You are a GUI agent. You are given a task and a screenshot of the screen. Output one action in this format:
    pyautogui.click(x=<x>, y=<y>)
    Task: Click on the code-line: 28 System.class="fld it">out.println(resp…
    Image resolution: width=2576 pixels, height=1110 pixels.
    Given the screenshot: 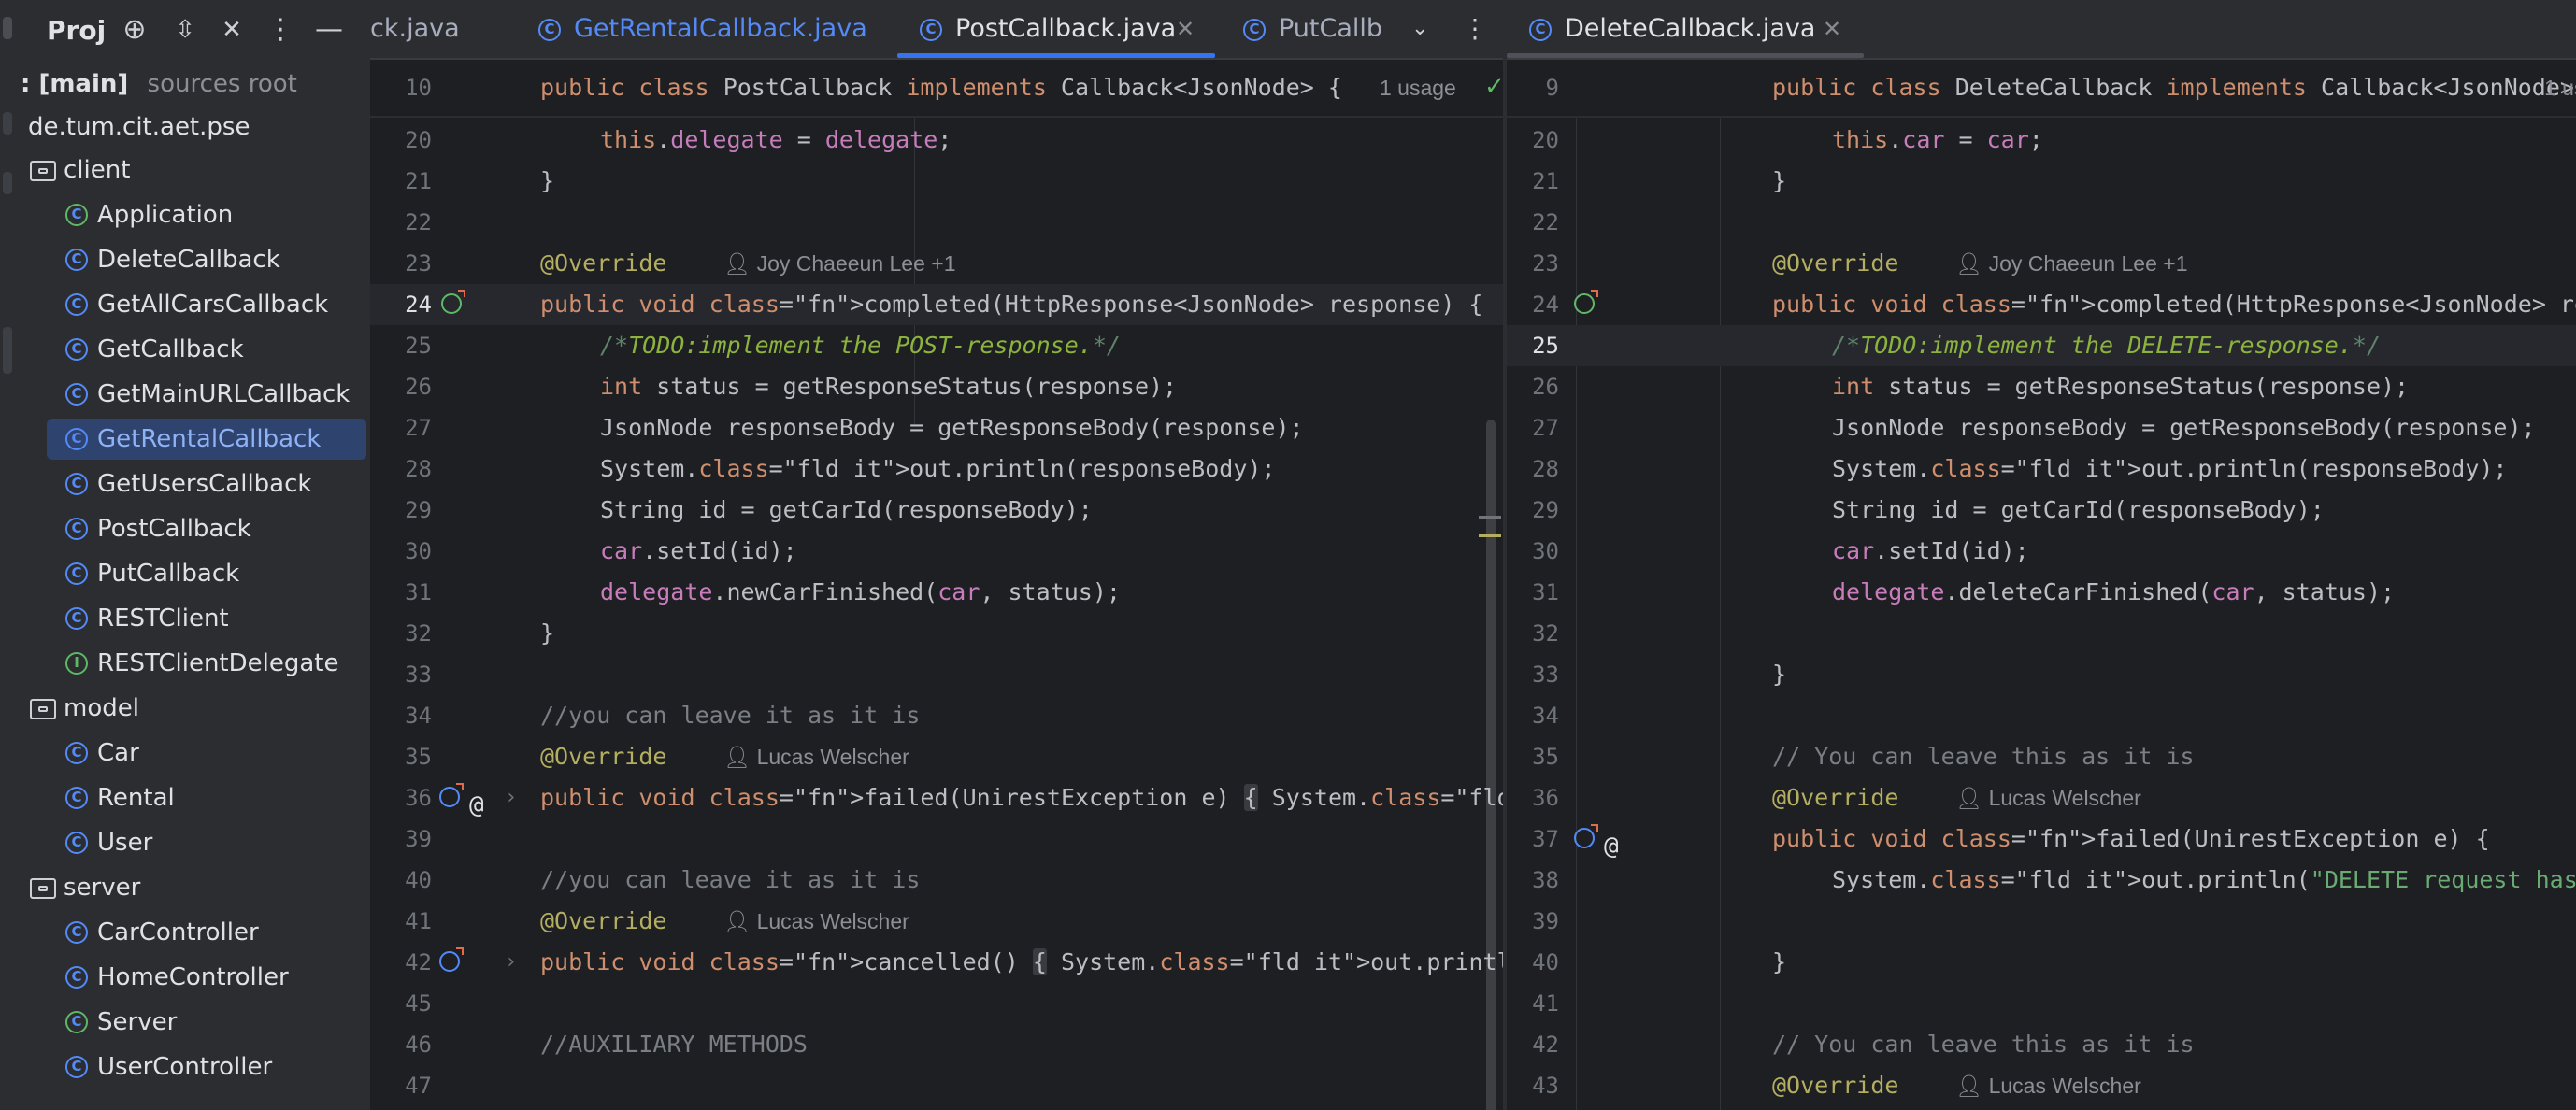 What is the action you would take?
    pyautogui.click(x=936, y=469)
    